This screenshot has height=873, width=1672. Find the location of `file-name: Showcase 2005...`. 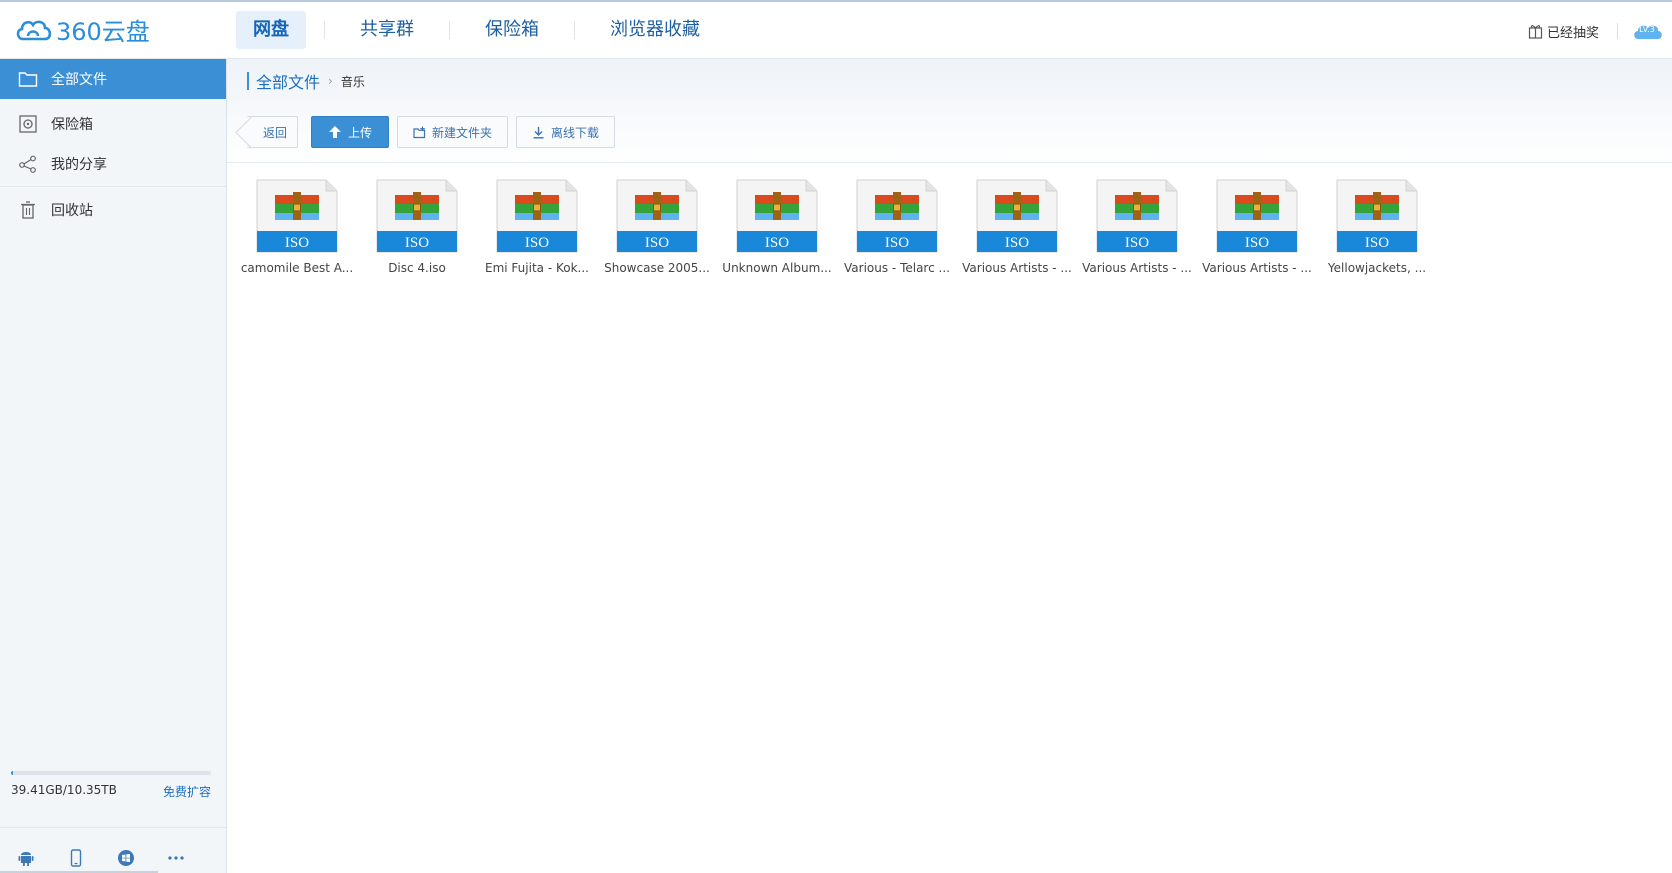

file-name: Showcase 2005... is located at coordinates (657, 268).